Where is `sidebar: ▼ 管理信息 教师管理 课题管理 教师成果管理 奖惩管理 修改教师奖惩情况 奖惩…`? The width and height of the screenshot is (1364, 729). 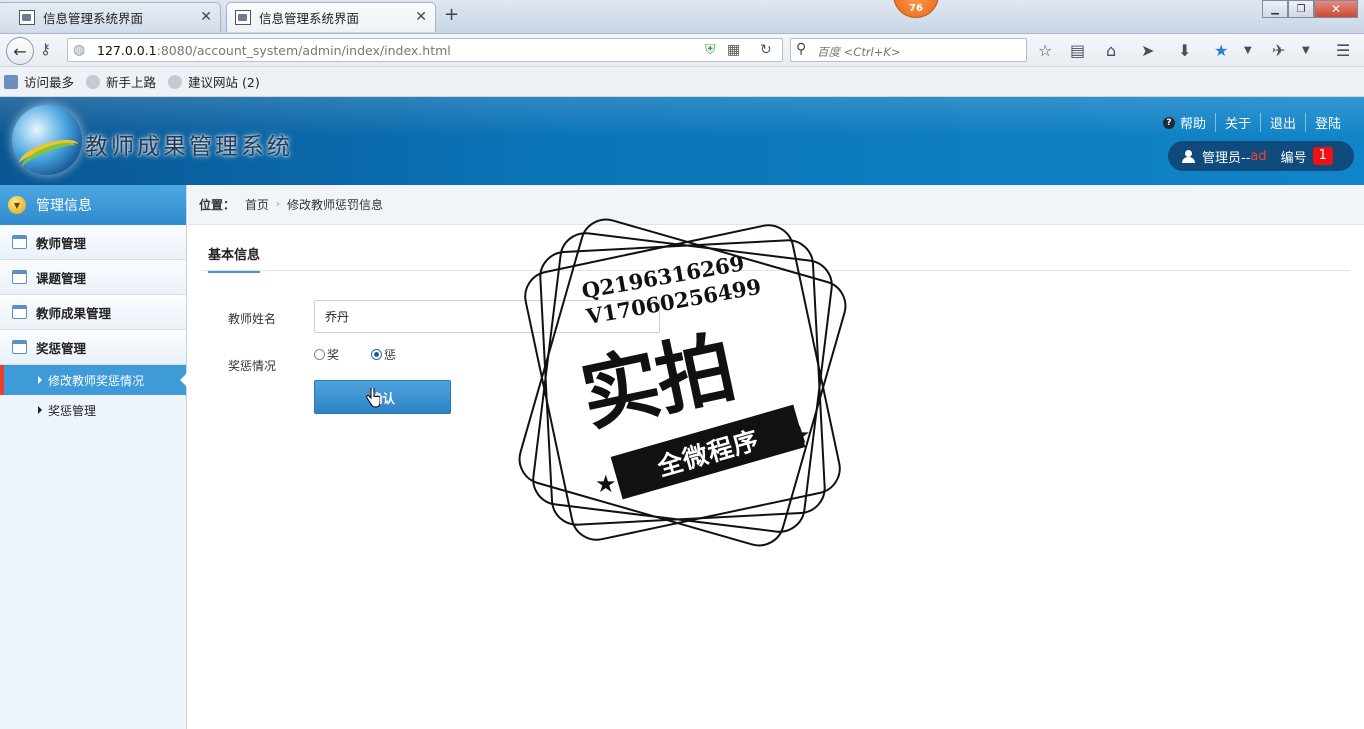 sidebar: ▼ 管理信息 教师管理 课题管理 教师成果管理 奖惩管理 修改教师奖惩情况 奖惩… is located at coordinates (93, 457).